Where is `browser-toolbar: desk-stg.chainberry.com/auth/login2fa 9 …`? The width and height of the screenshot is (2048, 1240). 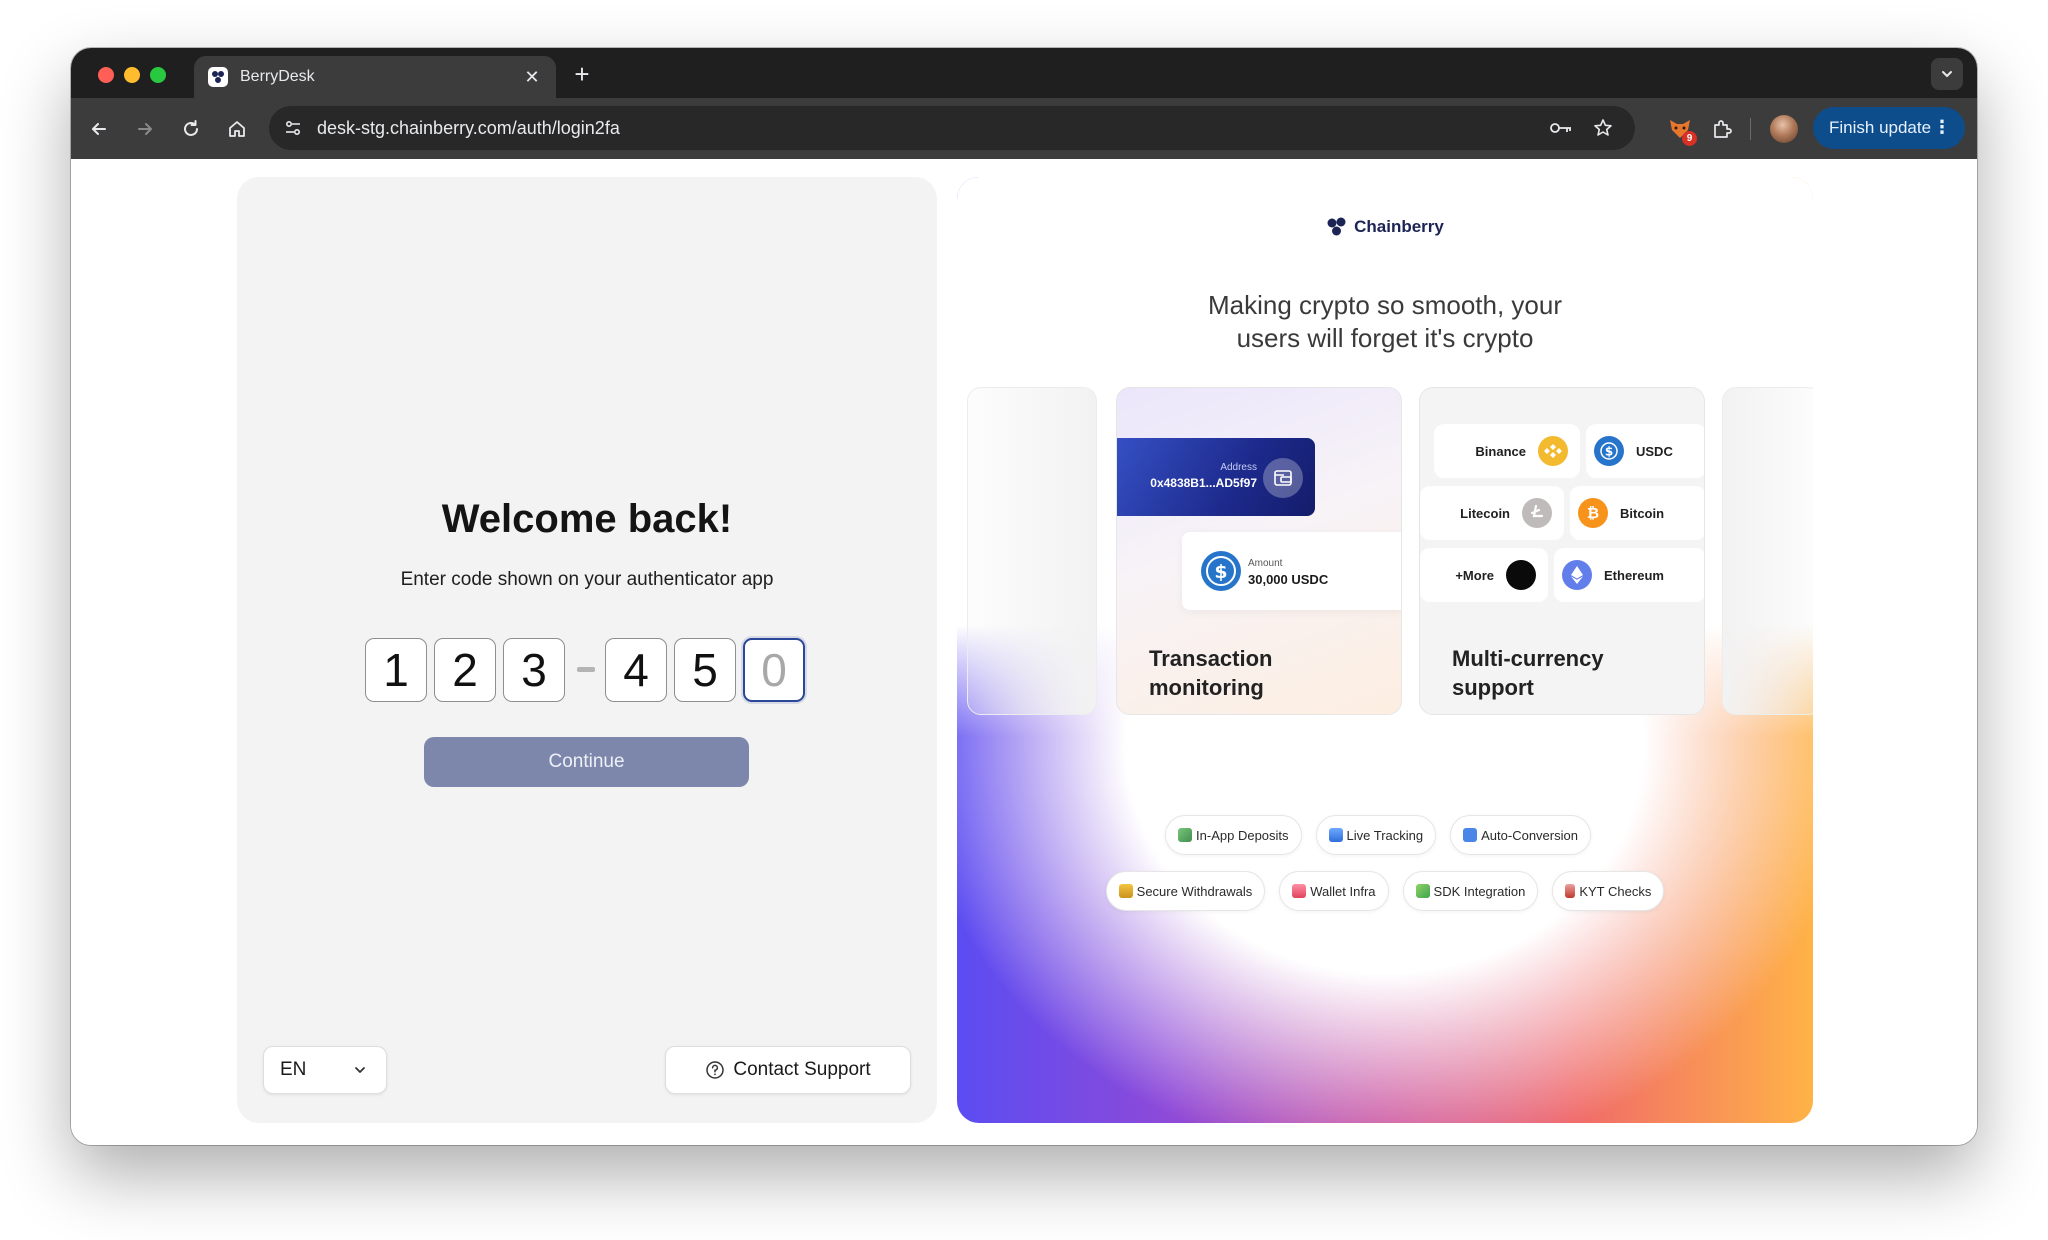
browser-toolbar: desk-stg.chainberry.com/auth/login2fa 9 … is located at coordinates (1024, 128).